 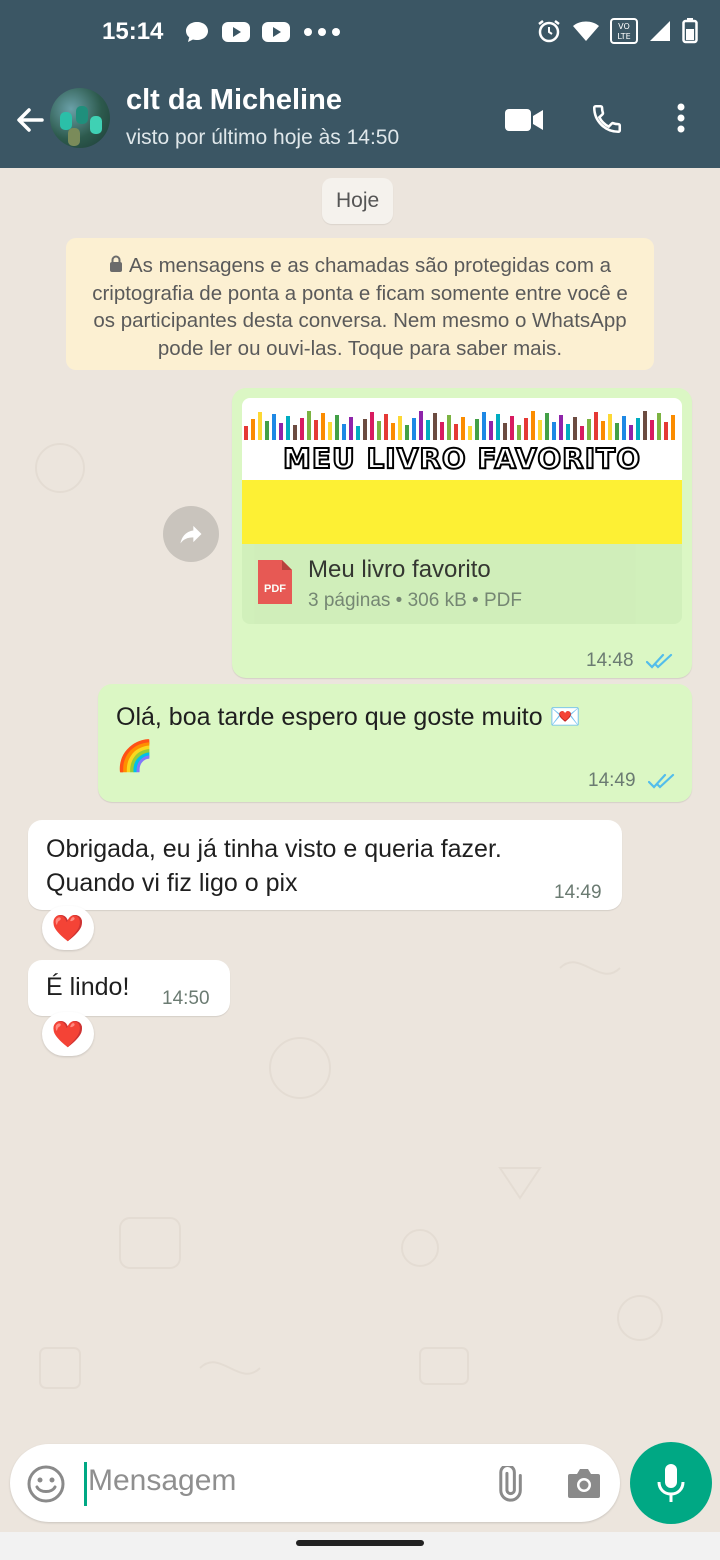 I want to click on system-icons: VO LTE, so click(x=617, y=31).